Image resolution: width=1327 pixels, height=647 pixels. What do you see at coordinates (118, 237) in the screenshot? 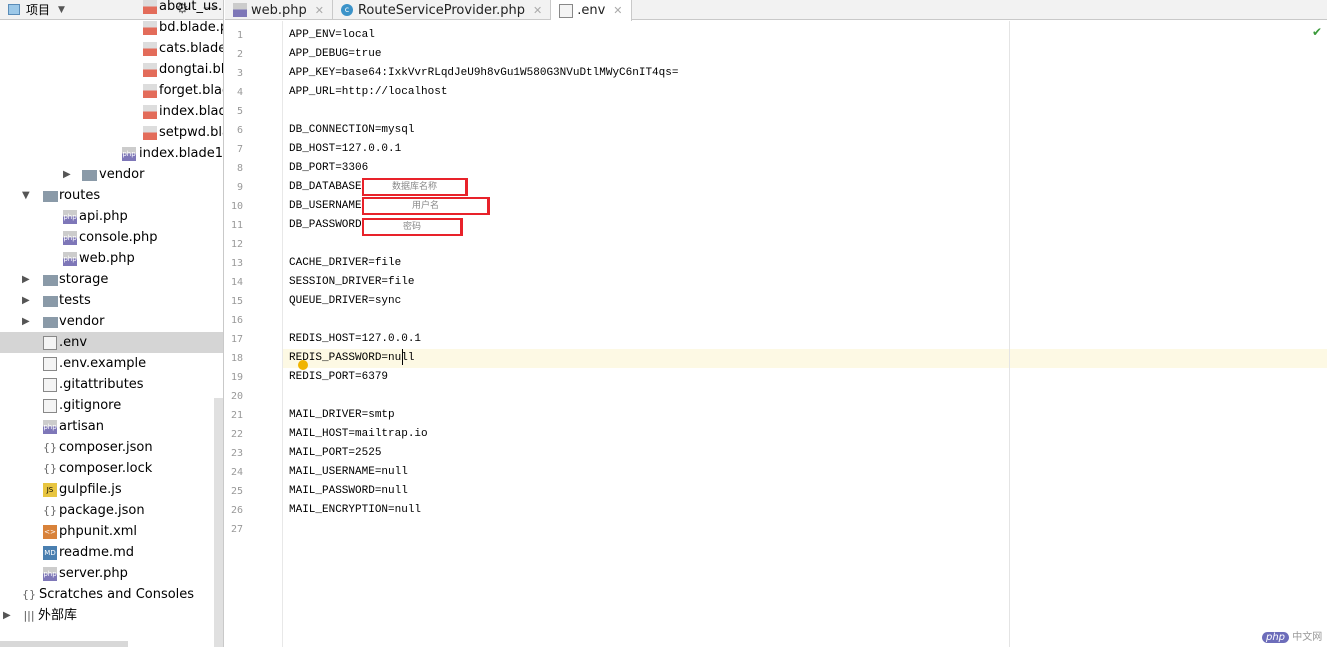
I see `tree-item-label: console.php` at bounding box center [118, 237].